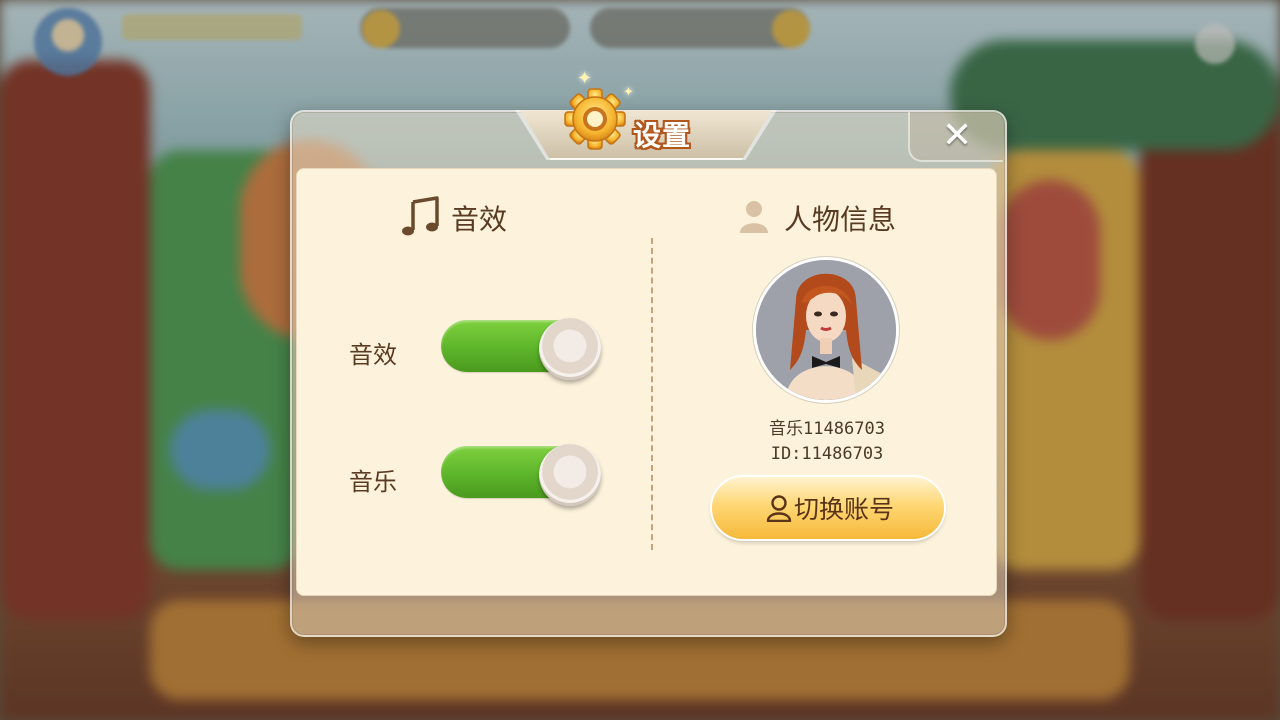 The height and width of the screenshot is (720, 1280). Describe the element at coordinates (840, 219) in the screenshot. I see `profile-section-title: 人物信息` at that location.